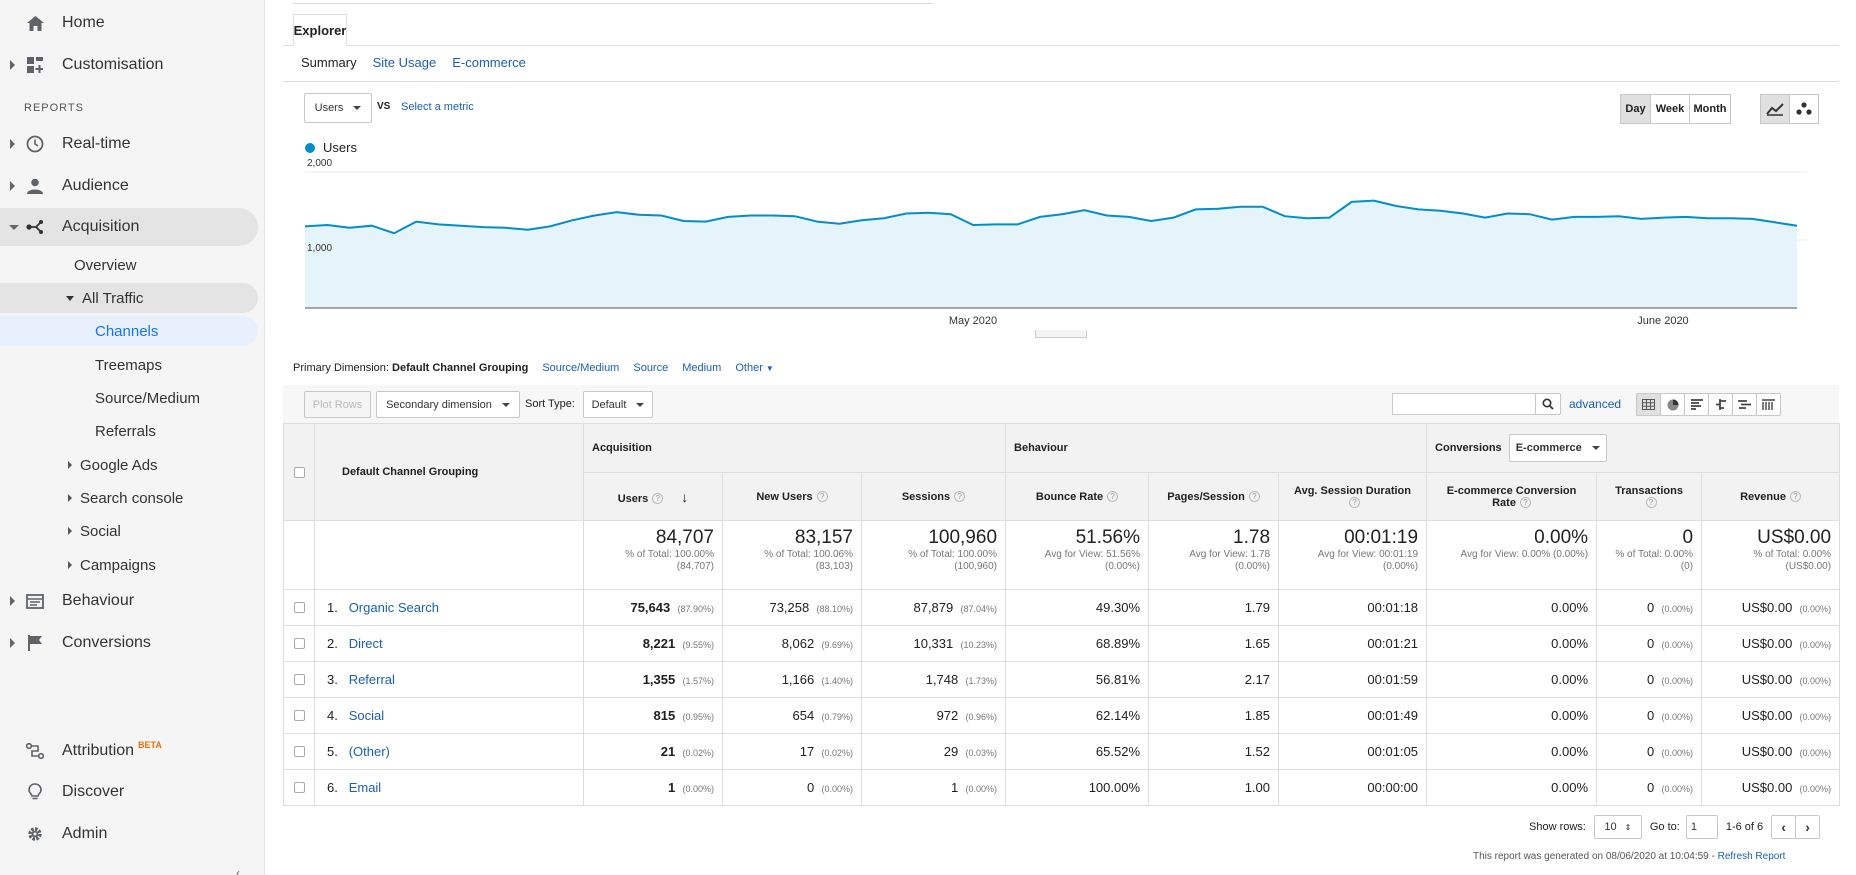 The image size is (1856, 875). What do you see at coordinates (129, 643) in the screenshot?
I see `nav-conversions: Conversions` at bounding box center [129, 643].